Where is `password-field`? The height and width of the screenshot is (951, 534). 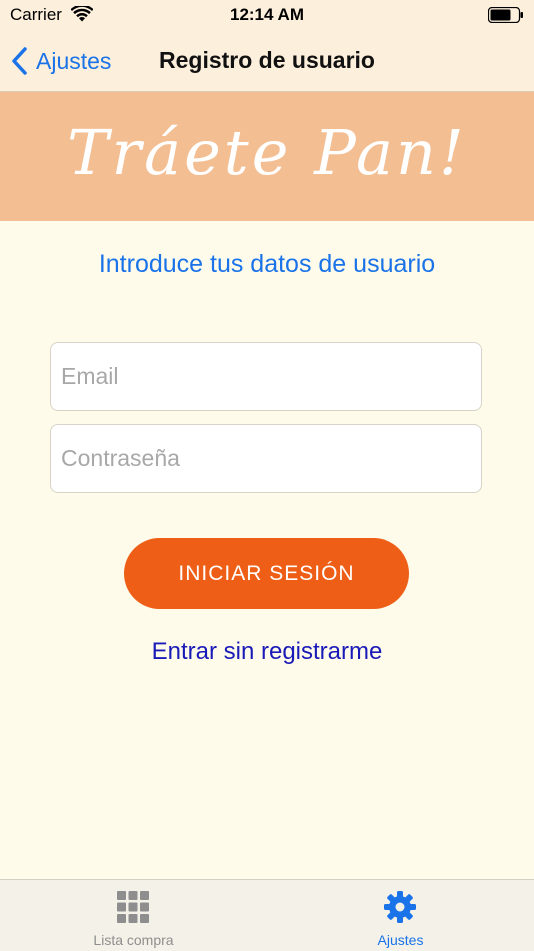 password-field is located at coordinates (266, 458).